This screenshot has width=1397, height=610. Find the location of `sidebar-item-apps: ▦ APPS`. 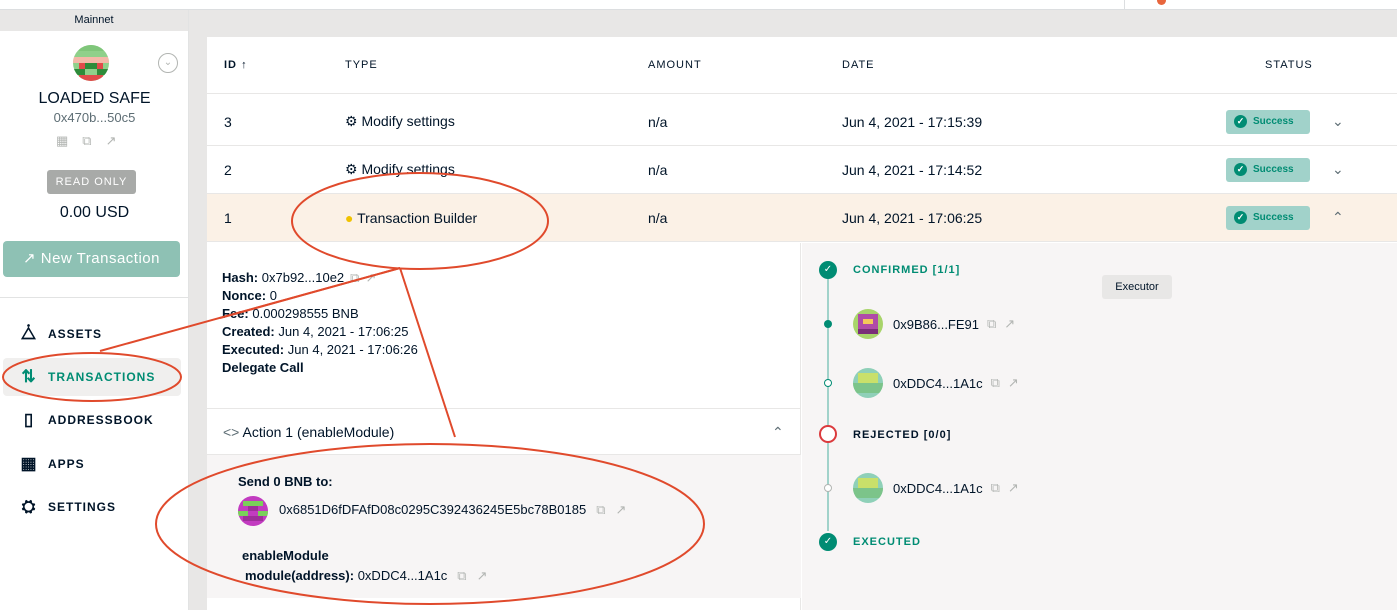

sidebar-item-apps: ▦ APPS is located at coordinates (92, 464).